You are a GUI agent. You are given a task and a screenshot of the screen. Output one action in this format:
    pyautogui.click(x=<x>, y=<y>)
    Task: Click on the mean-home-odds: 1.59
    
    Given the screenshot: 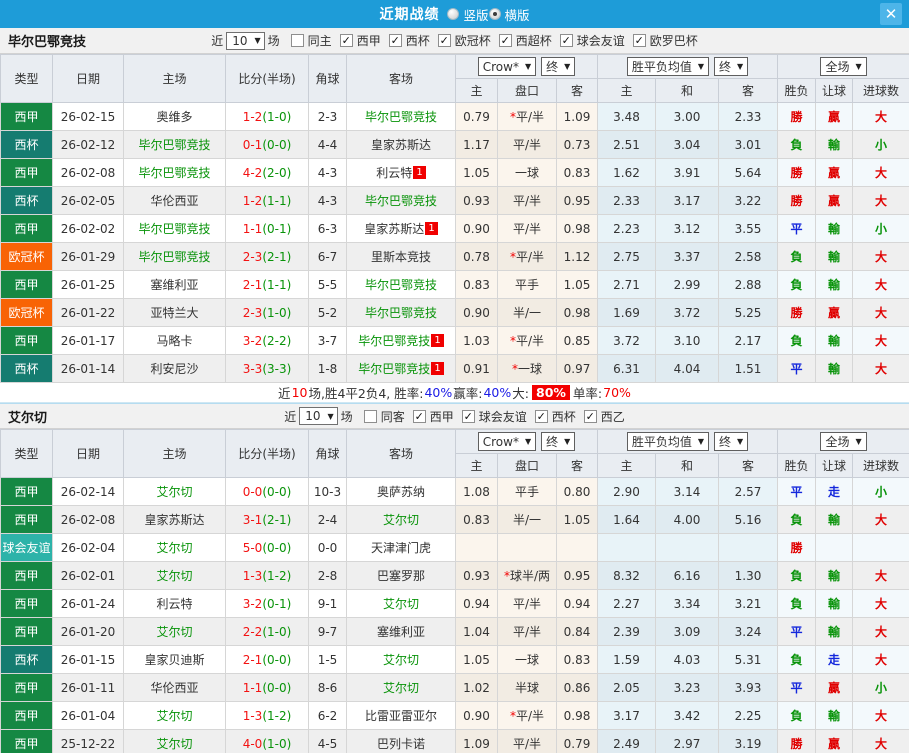 What is the action you would take?
    pyautogui.click(x=627, y=659)
    